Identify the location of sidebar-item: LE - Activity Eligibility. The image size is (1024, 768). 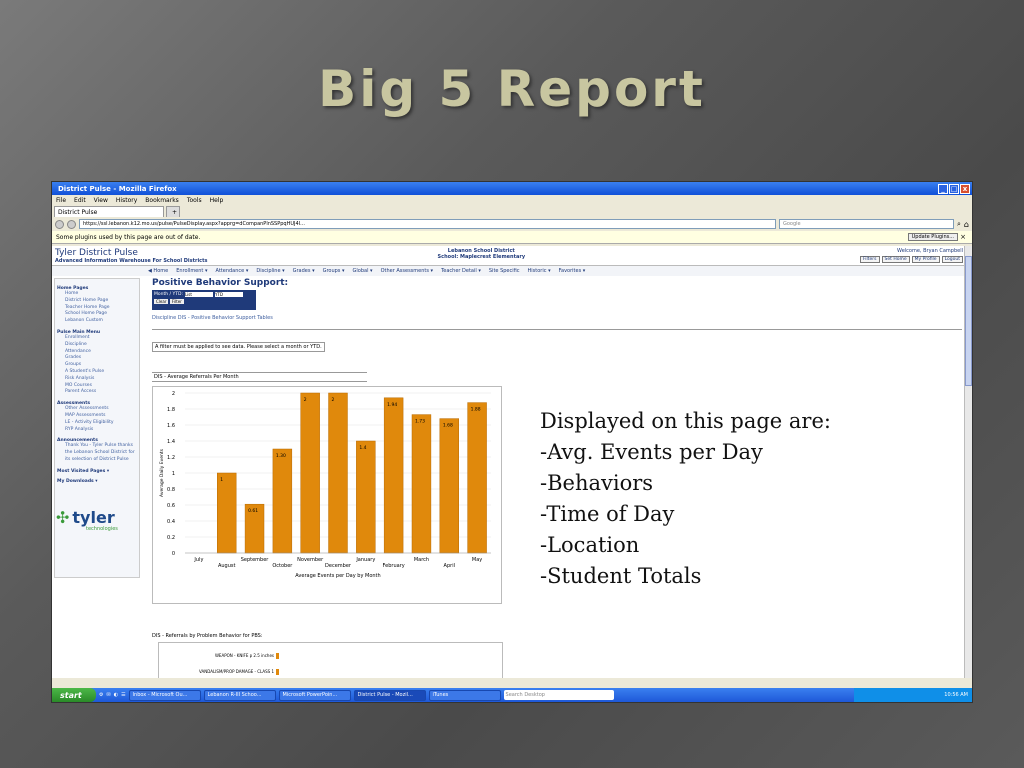
(97, 423).